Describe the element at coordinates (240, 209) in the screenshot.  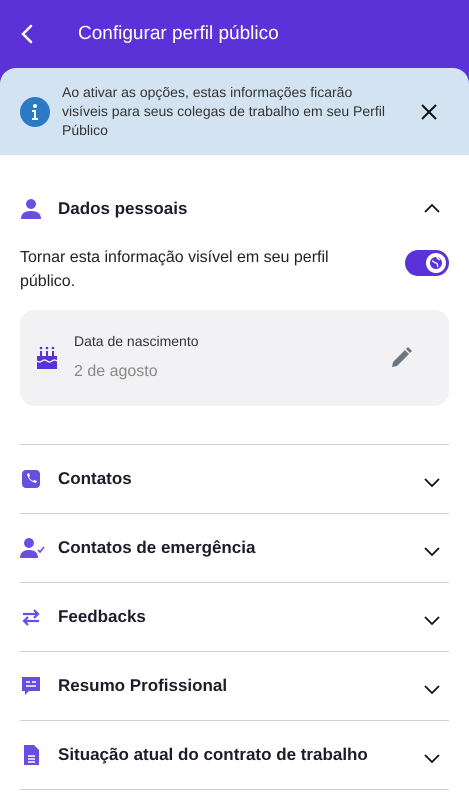
I see `section-title: Dados pessoais` at that location.